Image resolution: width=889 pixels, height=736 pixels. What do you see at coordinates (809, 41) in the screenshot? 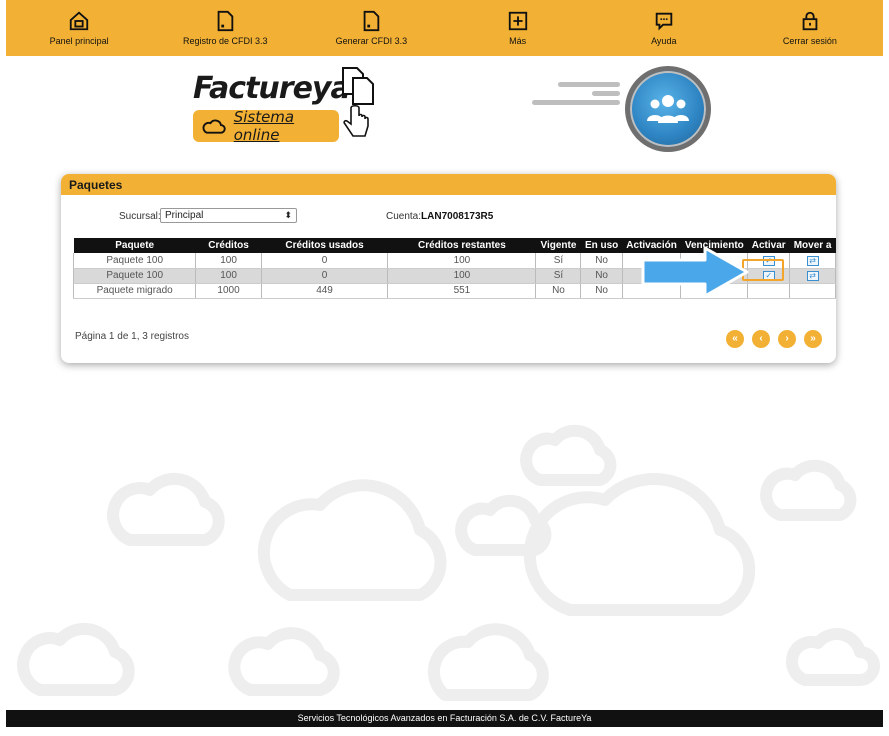
I see `nav-label: Cerrar sesión` at bounding box center [809, 41].